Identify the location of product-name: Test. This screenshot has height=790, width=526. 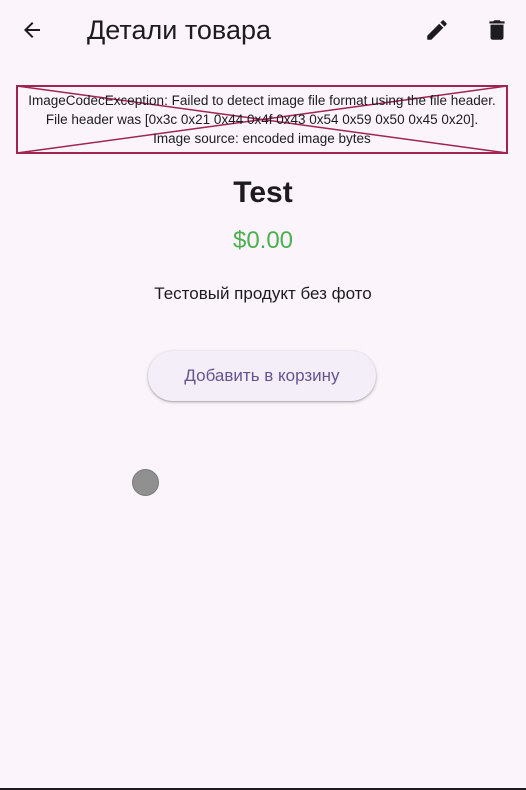
(263, 192).